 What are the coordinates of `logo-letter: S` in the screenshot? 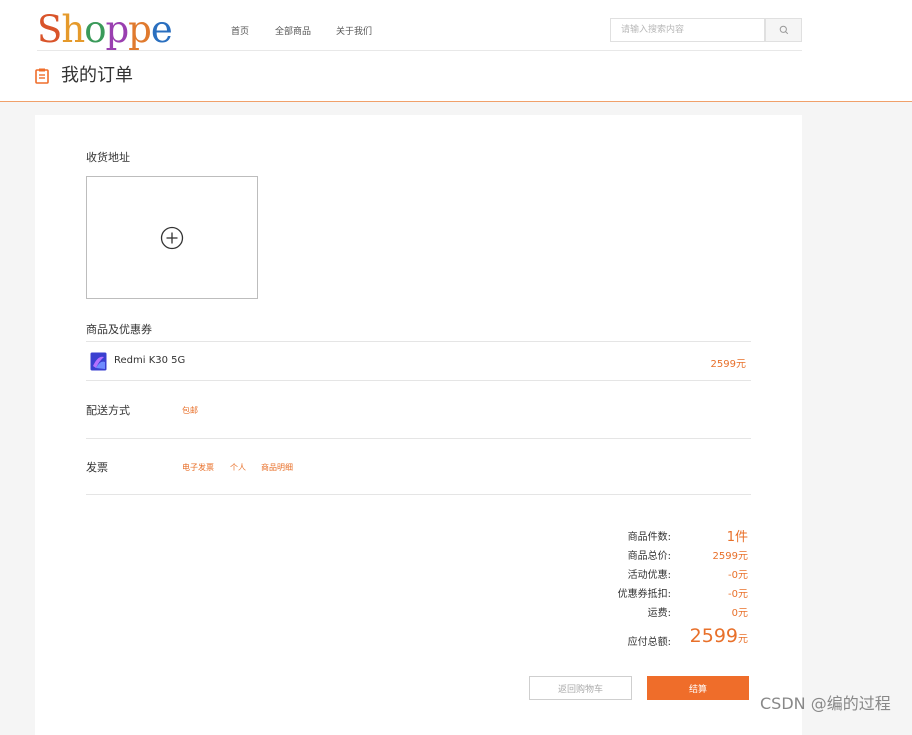 It's located at (49, 29).